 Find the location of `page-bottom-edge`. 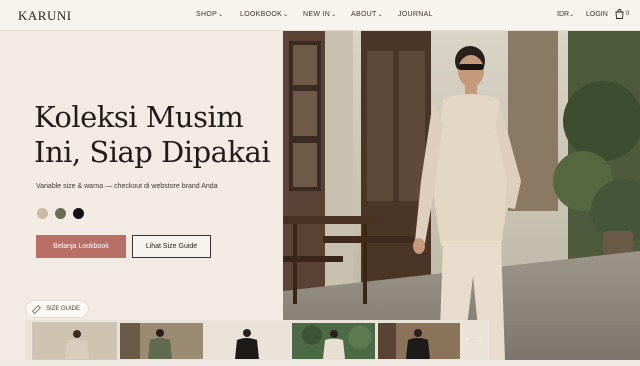

page-bottom-edge is located at coordinates (320, 363).